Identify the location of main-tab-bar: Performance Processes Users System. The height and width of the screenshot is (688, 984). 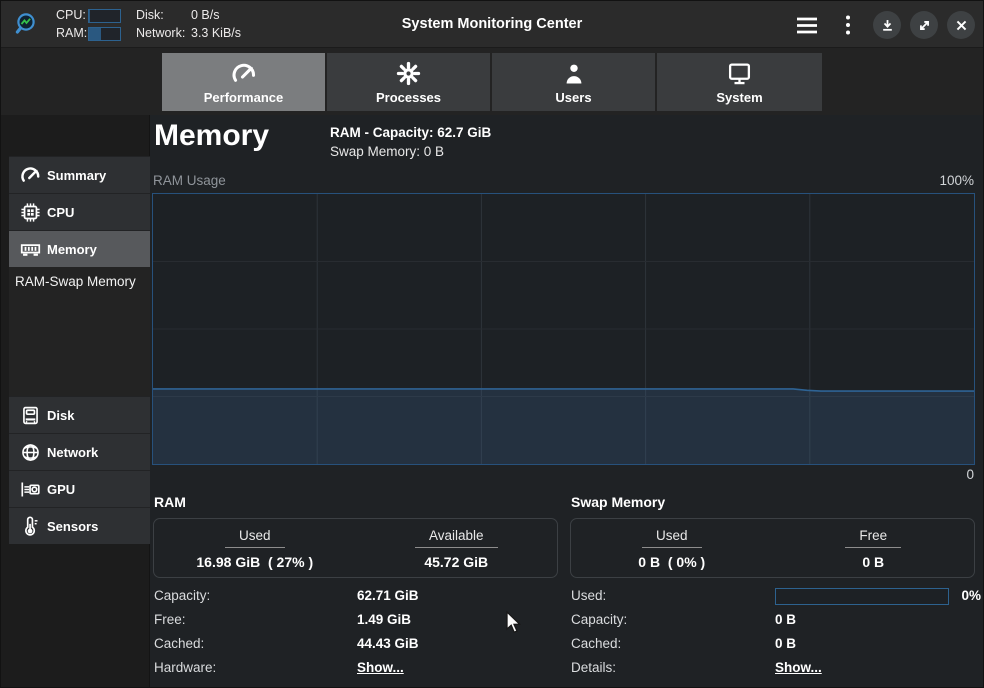
(492, 82).